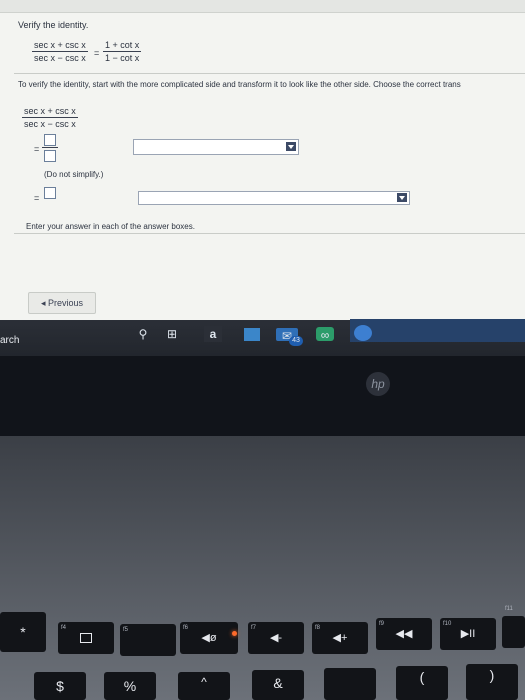 This screenshot has width=525, height=700. What do you see at coordinates (148, 640) in the screenshot?
I see `key-f5: f5` at bounding box center [148, 640].